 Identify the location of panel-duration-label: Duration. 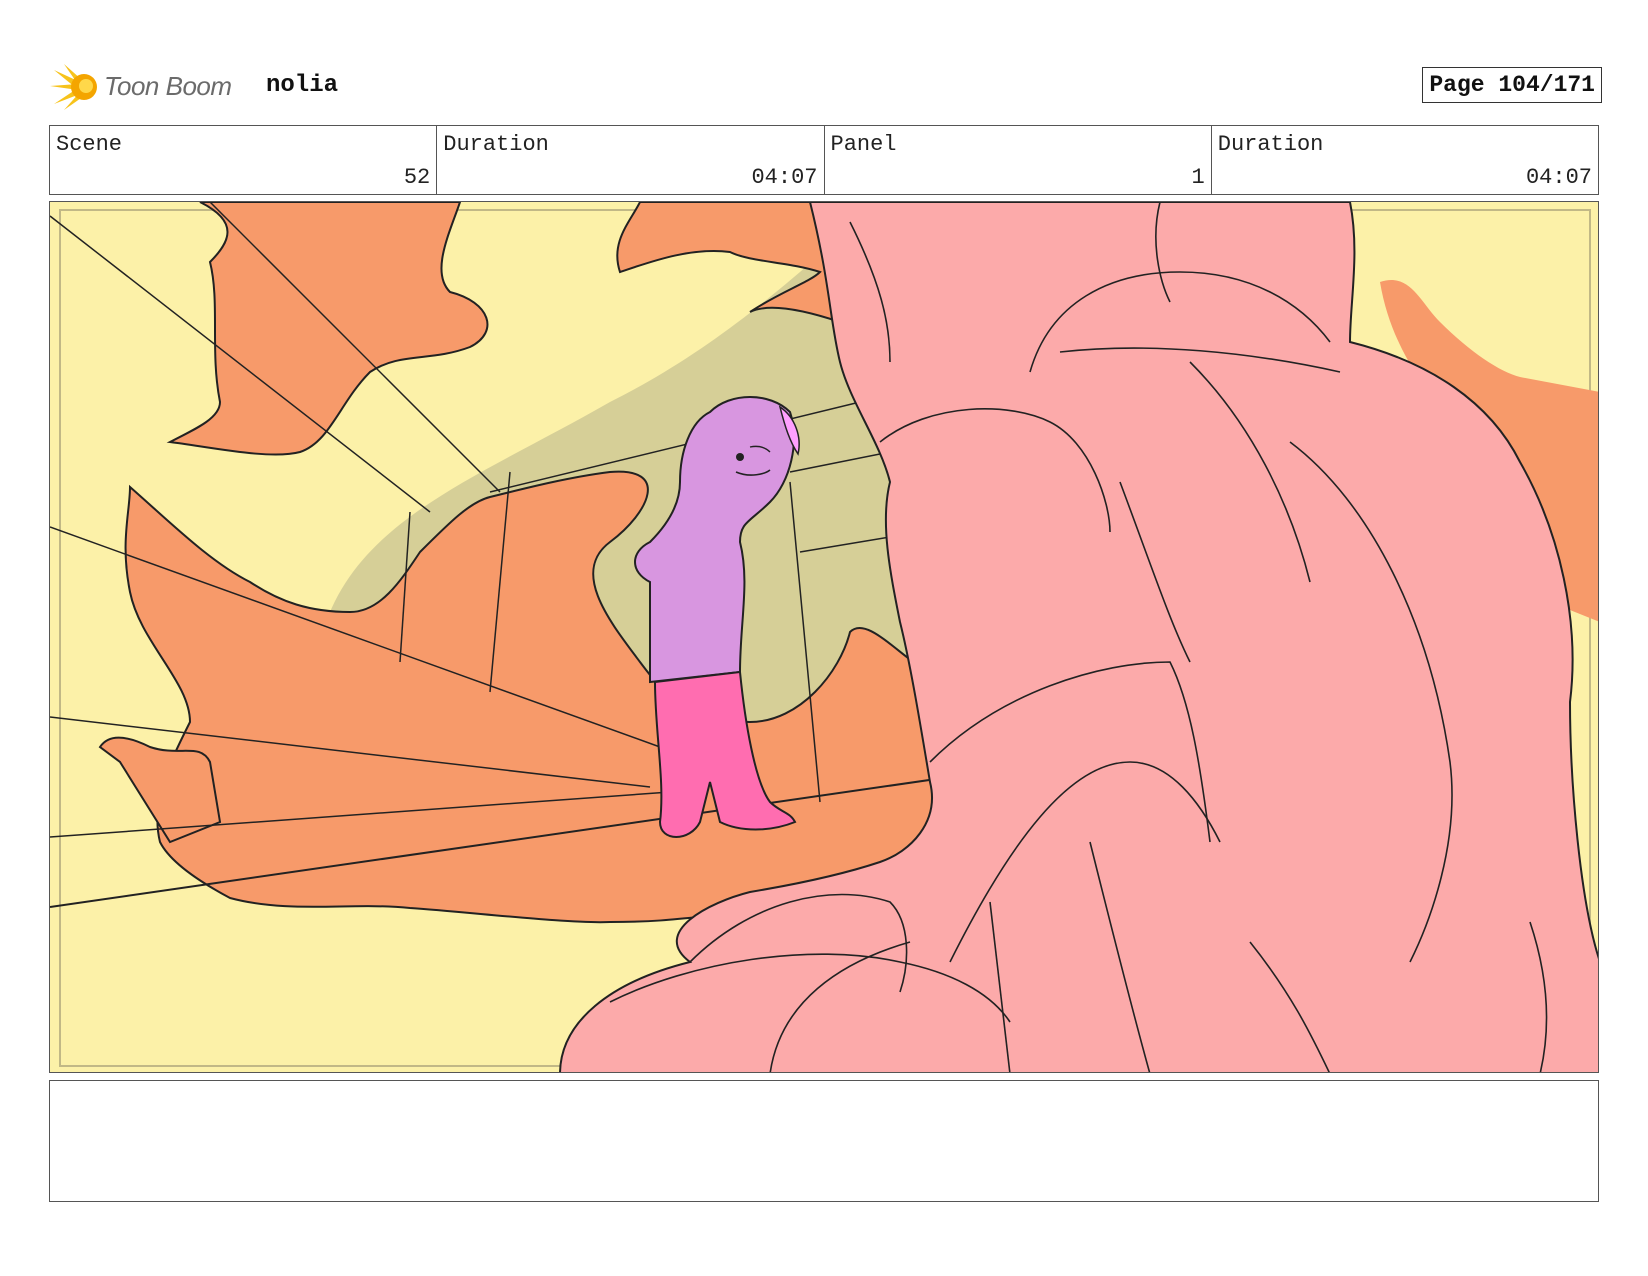
(1270, 144).